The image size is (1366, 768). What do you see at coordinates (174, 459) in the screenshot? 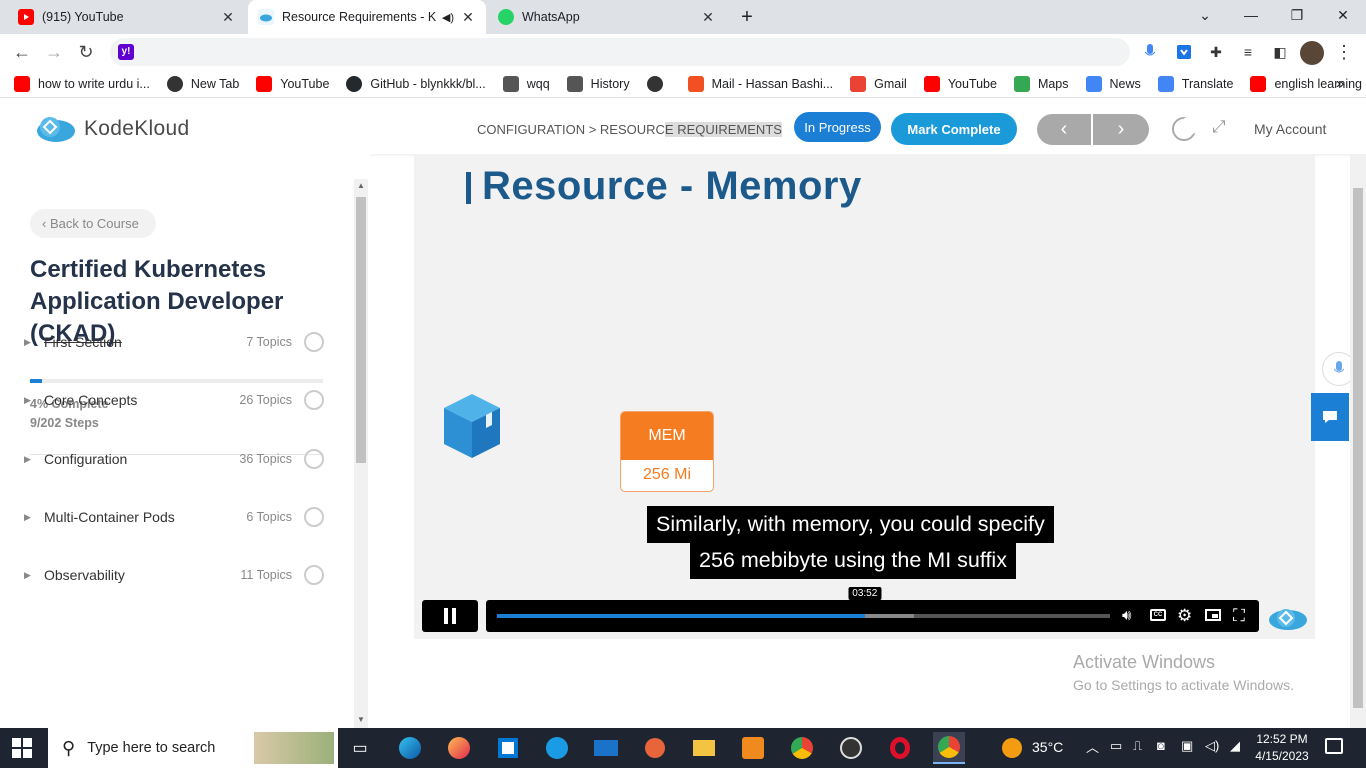
I see `sidebar-section-item: ▶ Configuration 36 Topics` at bounding box center [174, 459].